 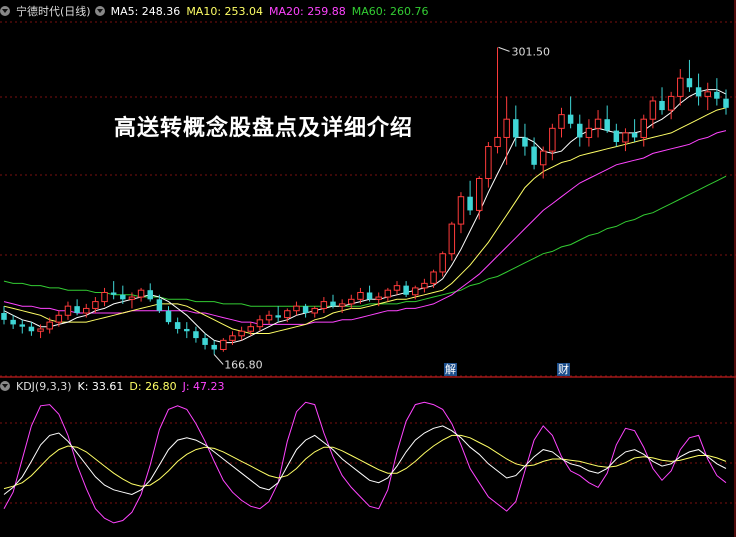 I want to click on kdj-title: KDJ(9,3,3), so click(x=44, y=386).